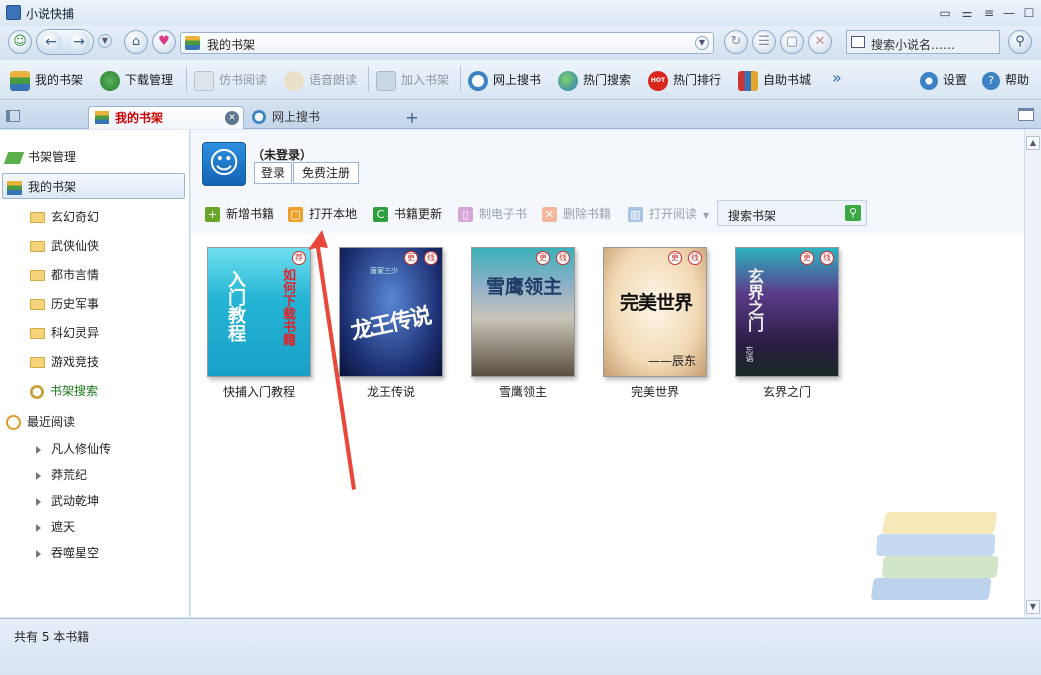 The height and width of the screenshot is (675, 1041). What do you see at coordinates (658, 80) in the screenshot?
I see `hot-icon: HOT` at bounding box center [658, 80].